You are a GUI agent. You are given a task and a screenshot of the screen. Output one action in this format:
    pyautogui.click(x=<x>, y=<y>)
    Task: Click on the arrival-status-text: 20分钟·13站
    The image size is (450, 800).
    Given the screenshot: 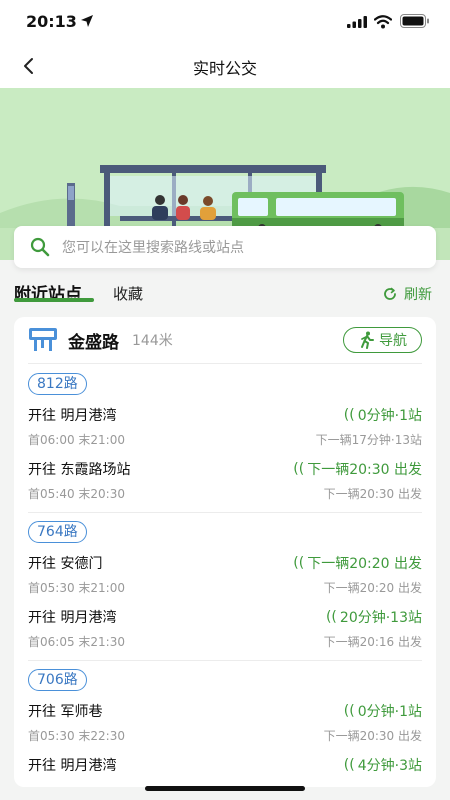 What is the action you would take?
    pyautogui.click(x=380, y=618)
    